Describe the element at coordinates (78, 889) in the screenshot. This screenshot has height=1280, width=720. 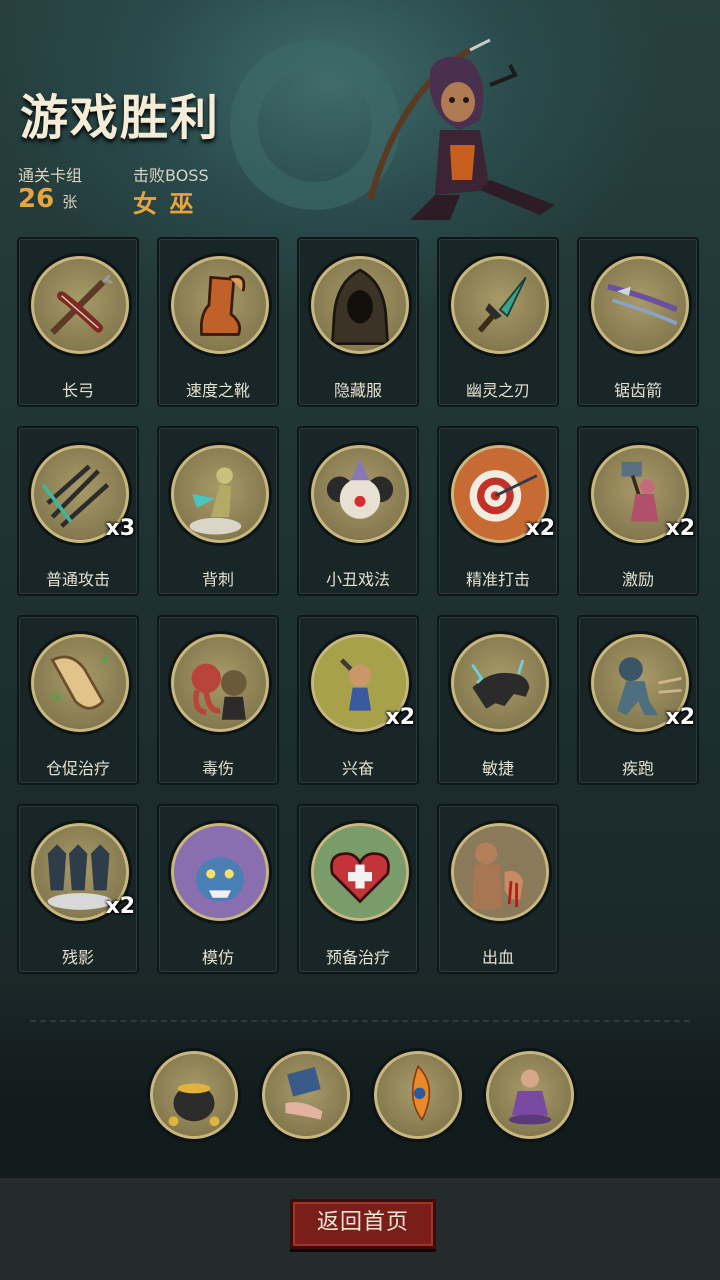
I see `card-afterimage: x2 残影` at that location.